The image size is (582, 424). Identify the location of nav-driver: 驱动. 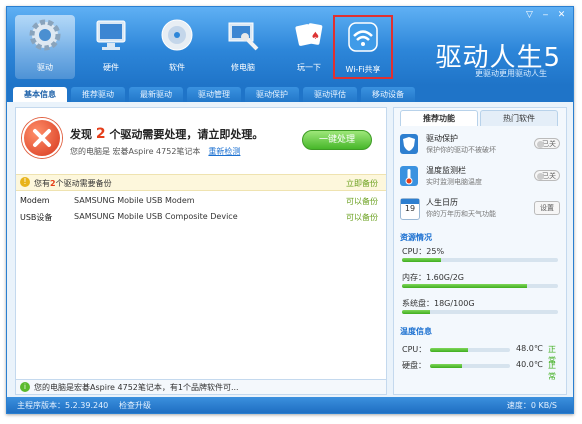
(45, 47).